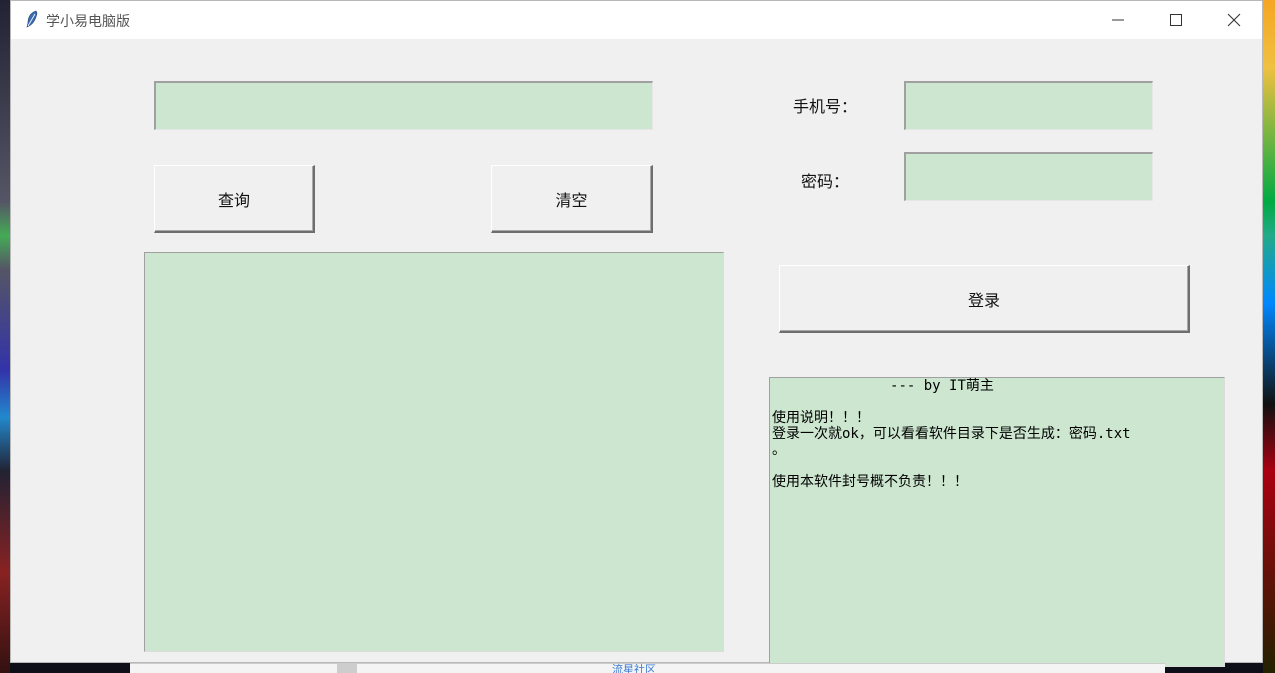 Image resolution: width=1275 pixels, height=673 pixels. I want to click on query-button-label: 查询, so click(233, 200).